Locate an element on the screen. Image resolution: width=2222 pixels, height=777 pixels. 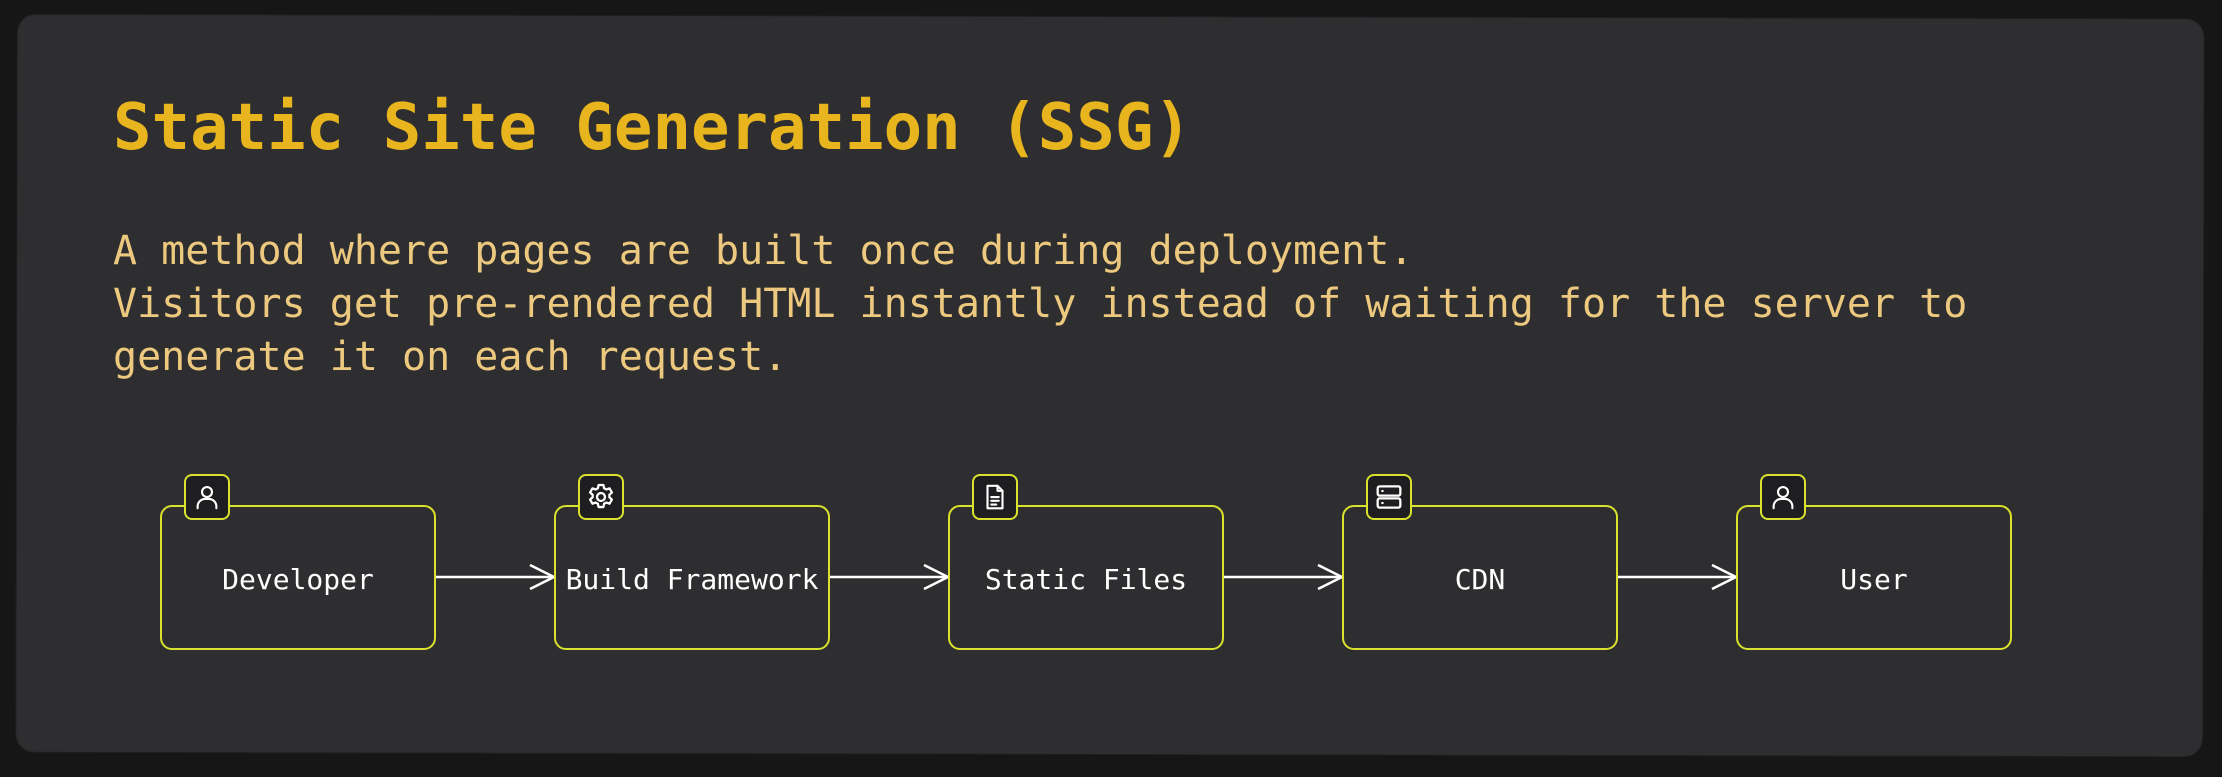
edge-static-files-to-cdn is located at coordinates (1284, 577).